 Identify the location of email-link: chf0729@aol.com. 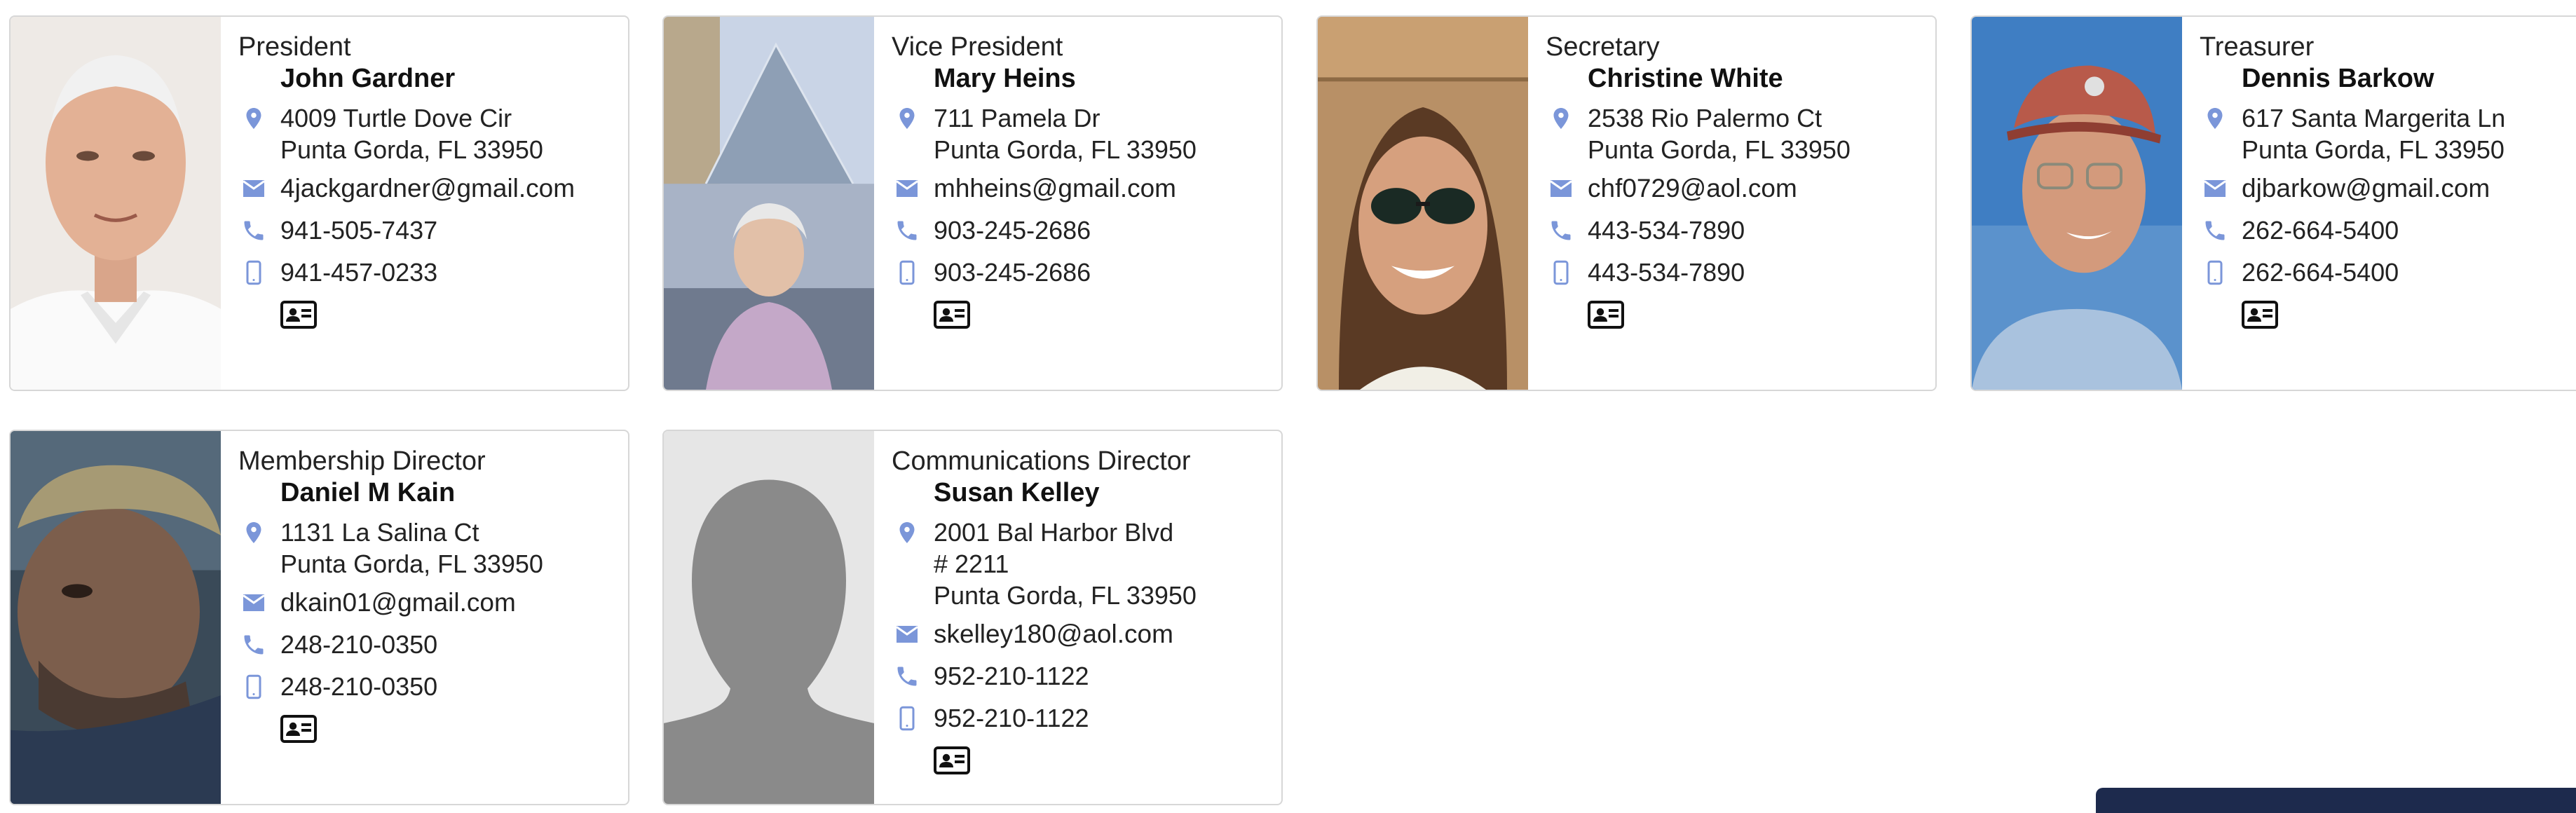
(1738, 188).